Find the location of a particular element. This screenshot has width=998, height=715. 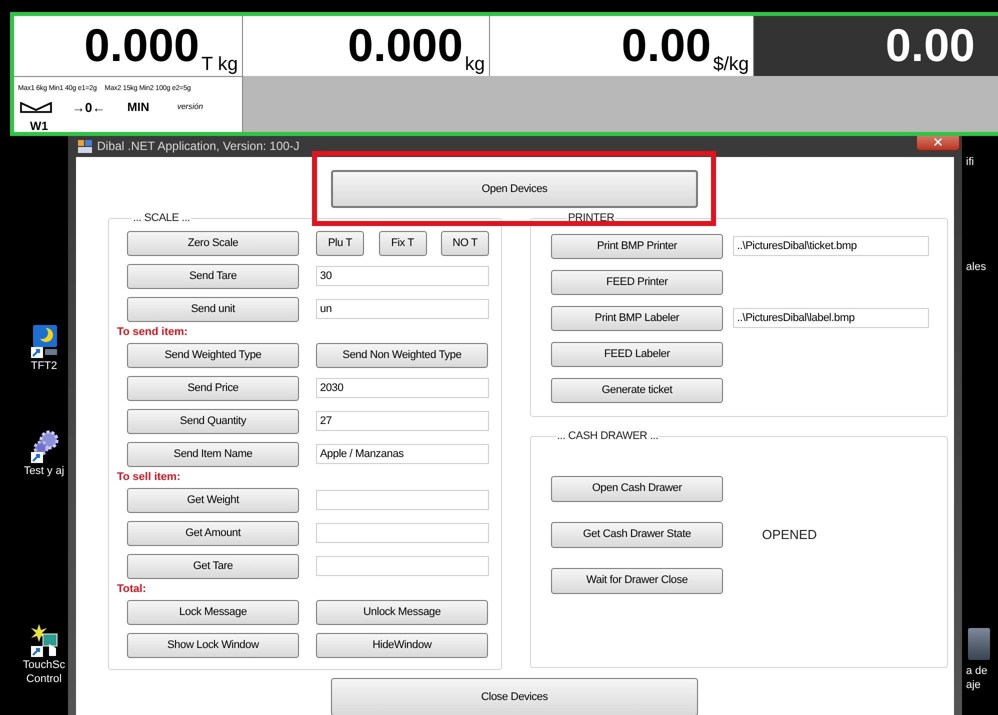

section-heading: To sell item: is located at coordinates (149, 477).